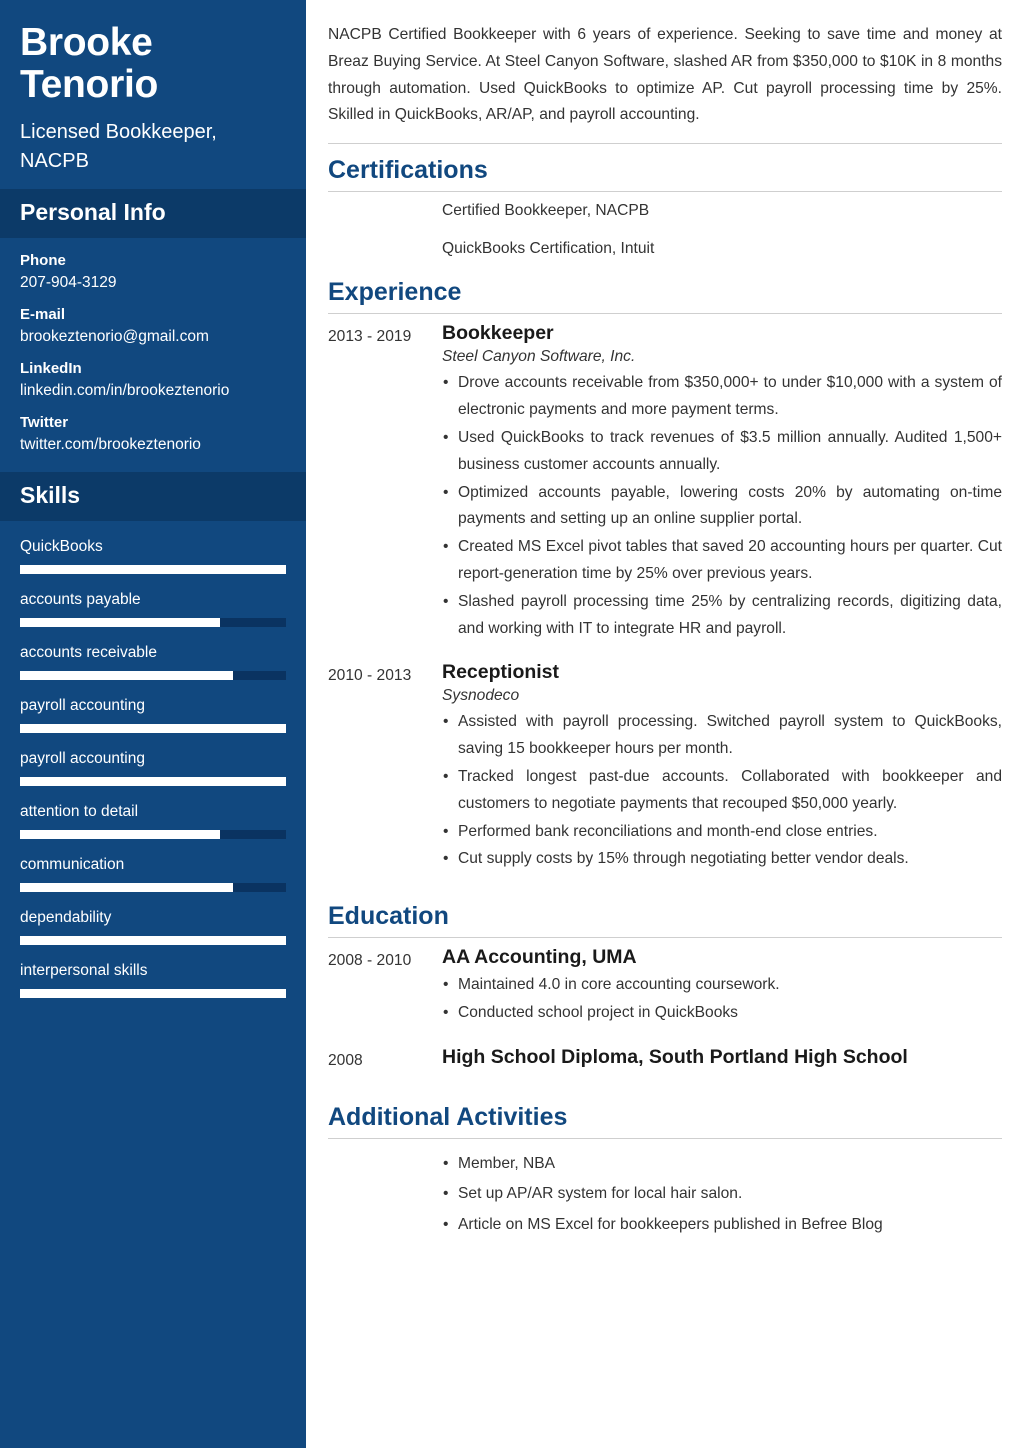 This screenshot has width=1024, height=1448. What do you see at coordinates (153, 213) in the screenshot?
I see `sidebar-heading-personal-info: Personal Info` at bounding box center [153, 213].